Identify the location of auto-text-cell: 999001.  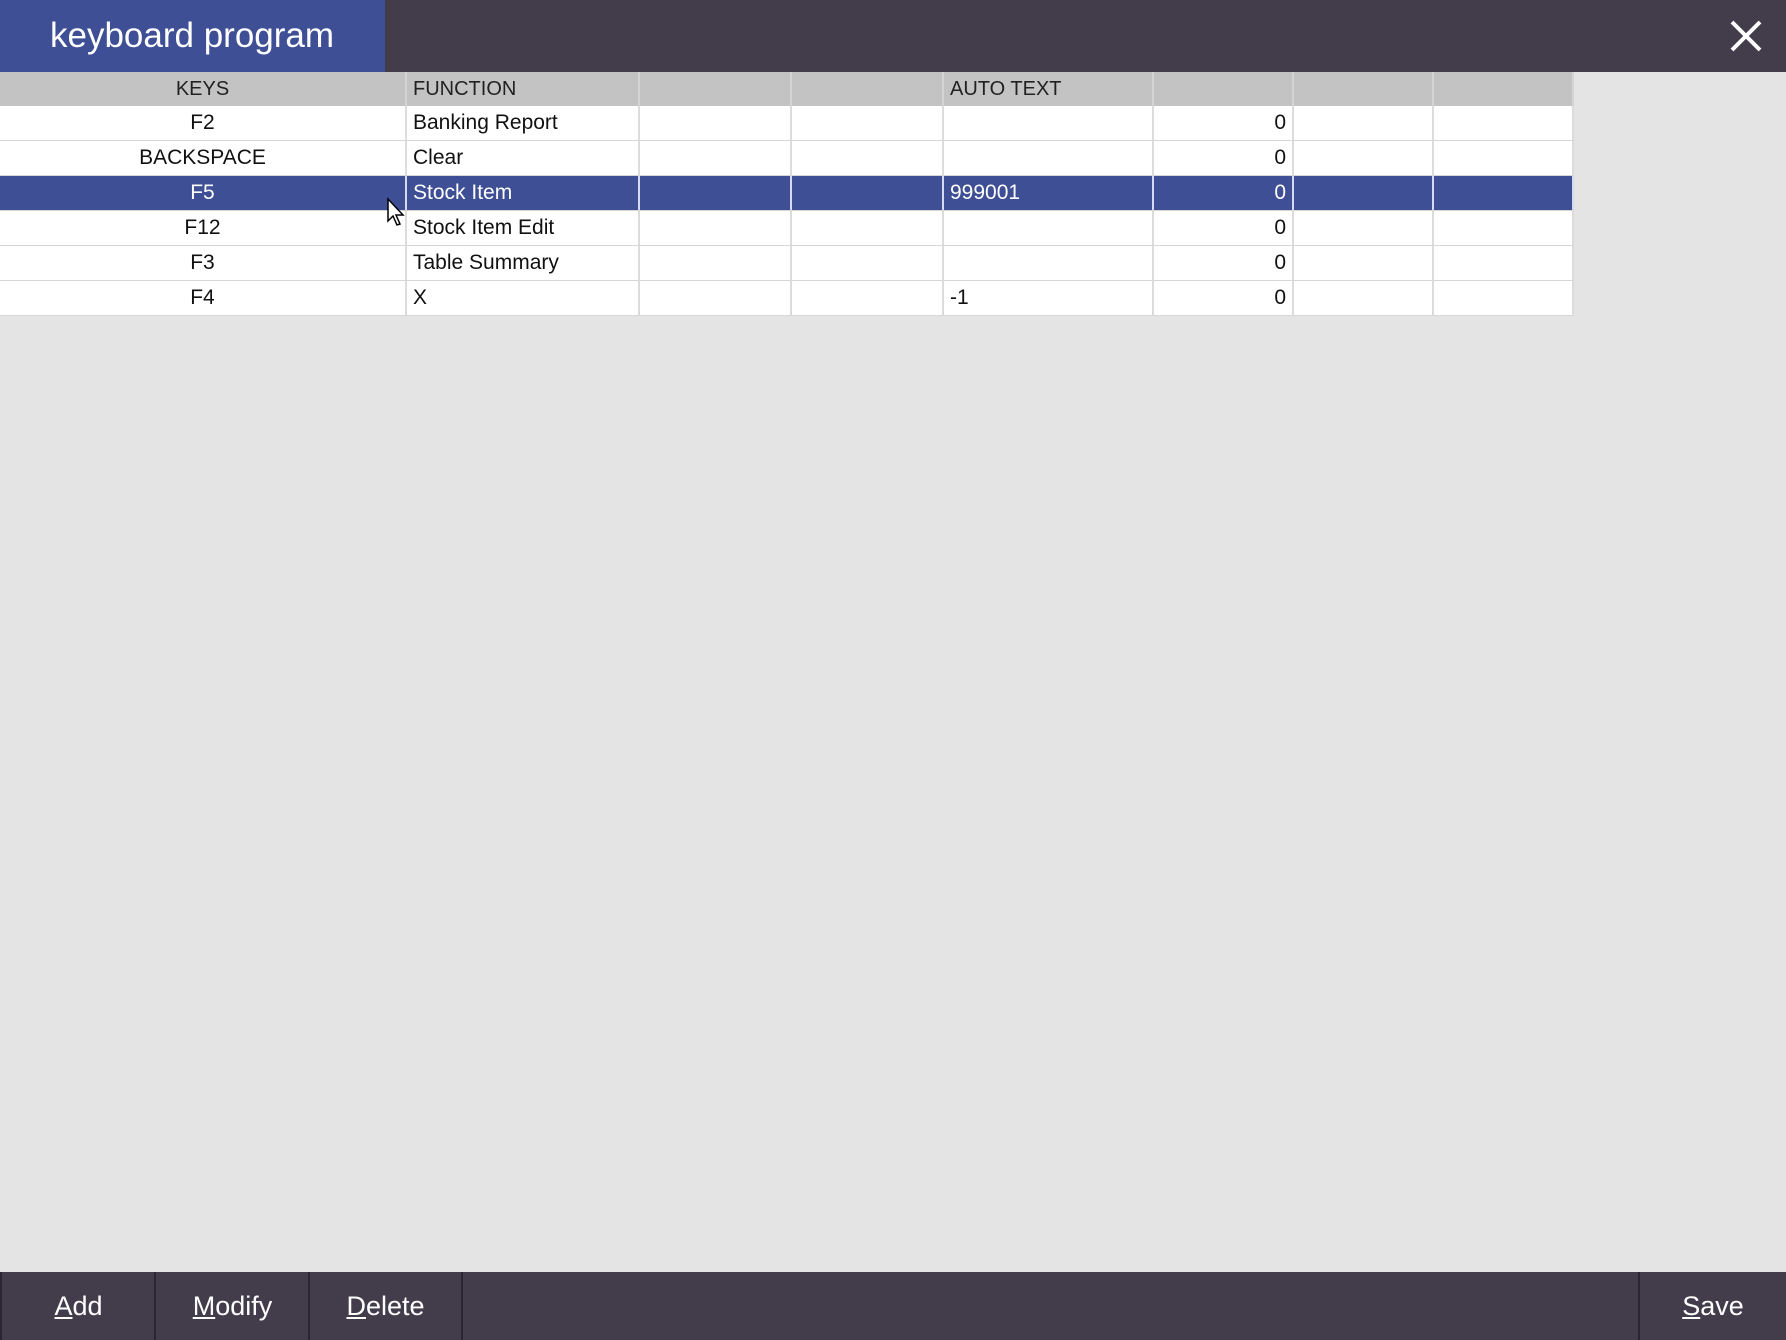
(1049, 193).